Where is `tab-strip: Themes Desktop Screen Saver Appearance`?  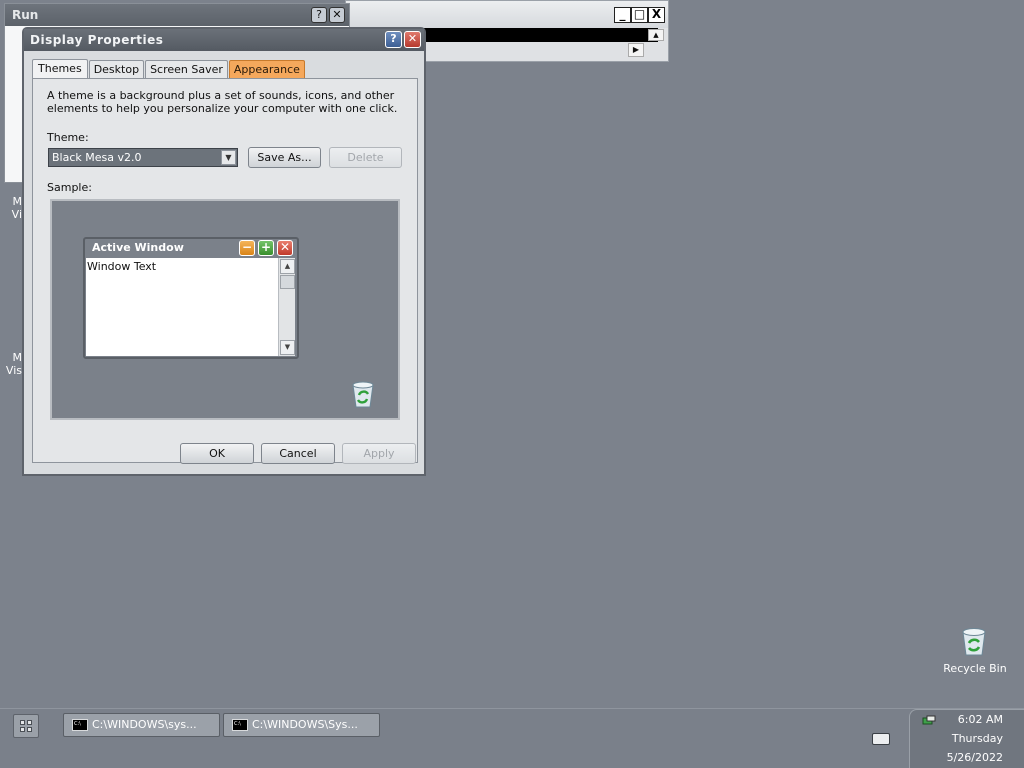
tab-strip: Themes Desktop Screen Saver Appearance is located at coordinates (169, 69).